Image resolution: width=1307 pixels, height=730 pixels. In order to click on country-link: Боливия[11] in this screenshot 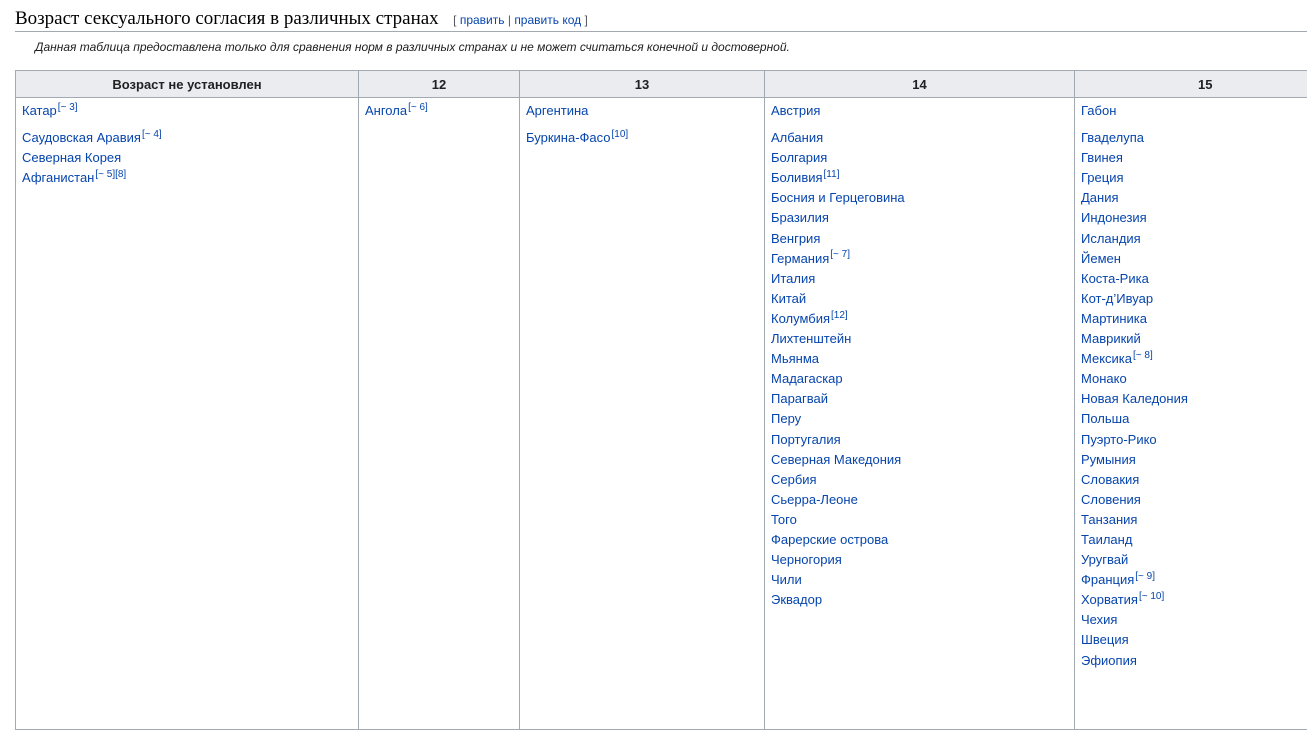, I will do `click(919, 178)`.